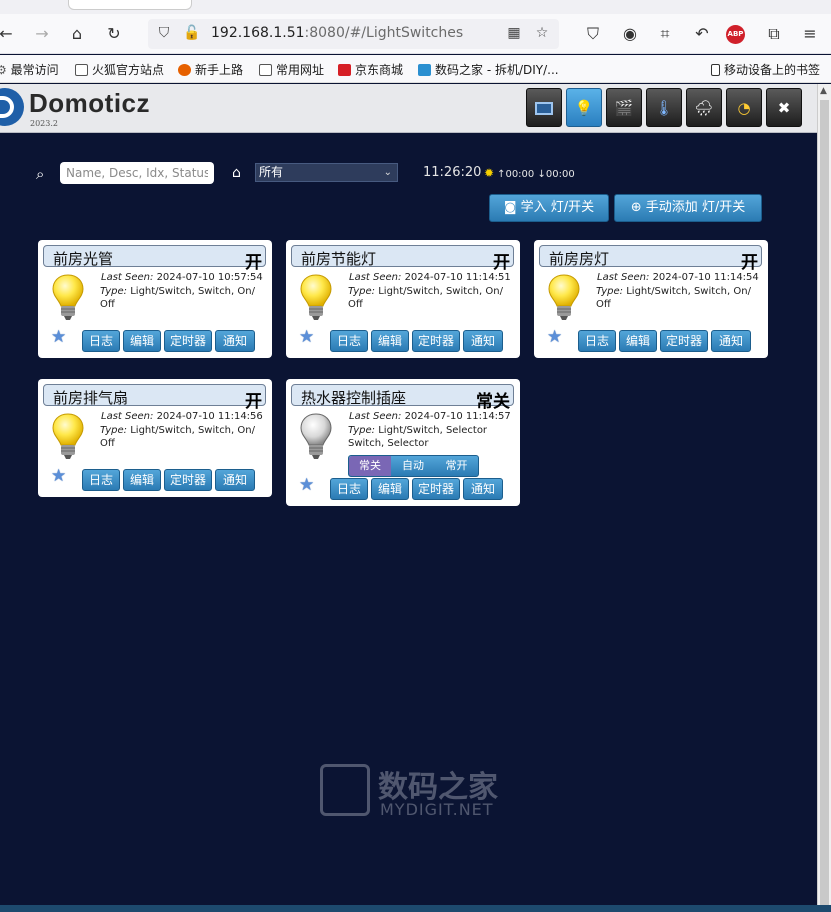 The height and width of the screenshot is (912, 831). Describe the element at coordinates (77, 34) in the screenshot. I see `home-icon: ⌂` at that location.